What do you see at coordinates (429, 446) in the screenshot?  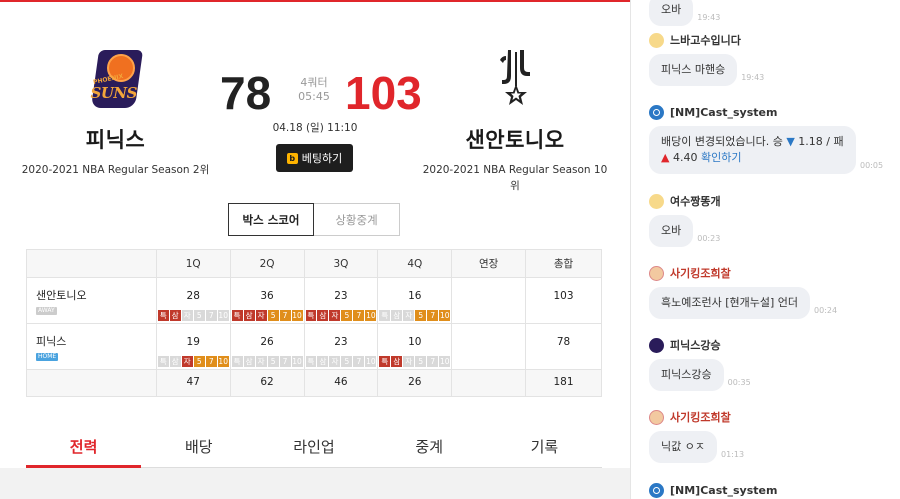 I see `tab-broadcast: 중계` at bounding box center [429, 446].